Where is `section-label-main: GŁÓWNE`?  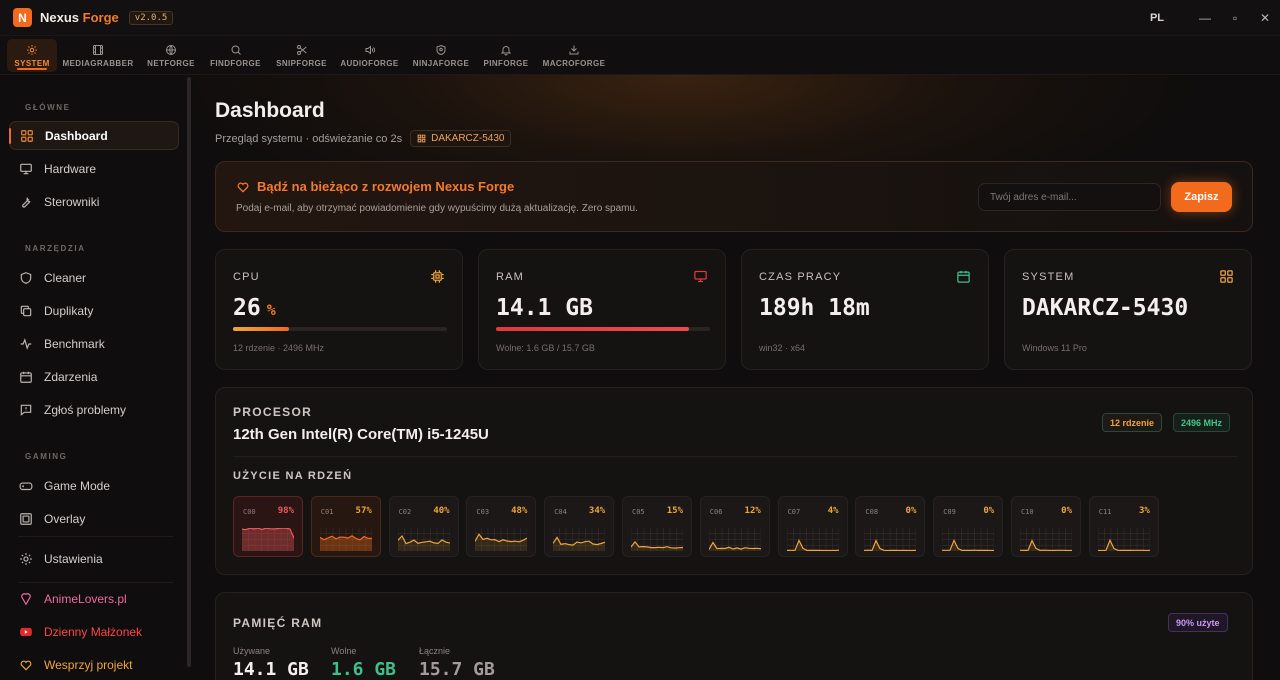 section-label-main: GŁÓWNE is located at coordinates (48, 107).